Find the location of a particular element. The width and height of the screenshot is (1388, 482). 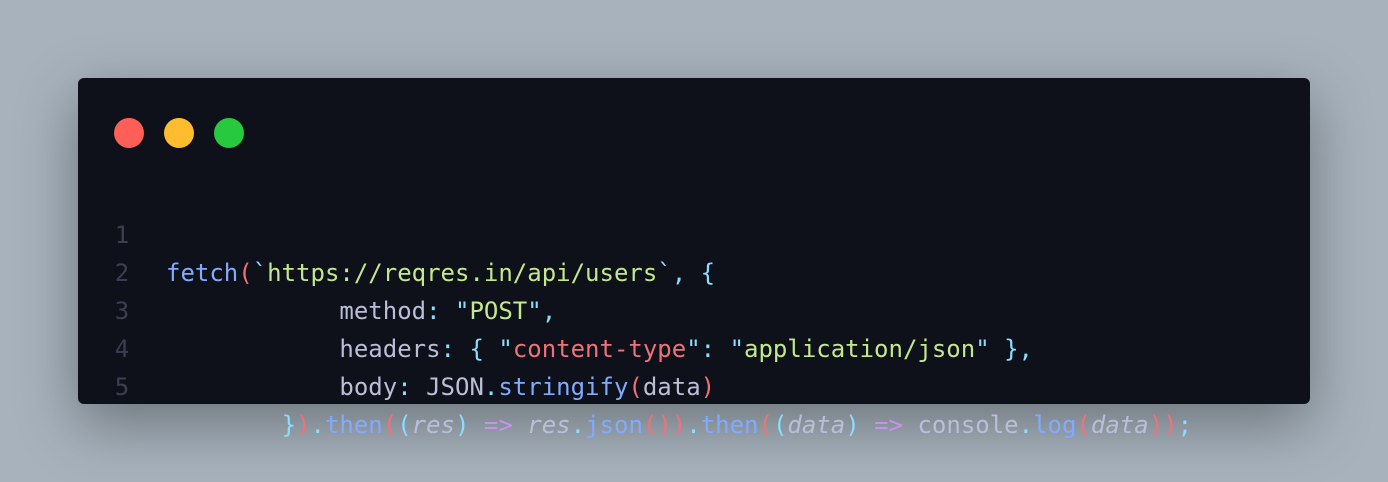

code-token: fetch is located at coordinates (202, 273).